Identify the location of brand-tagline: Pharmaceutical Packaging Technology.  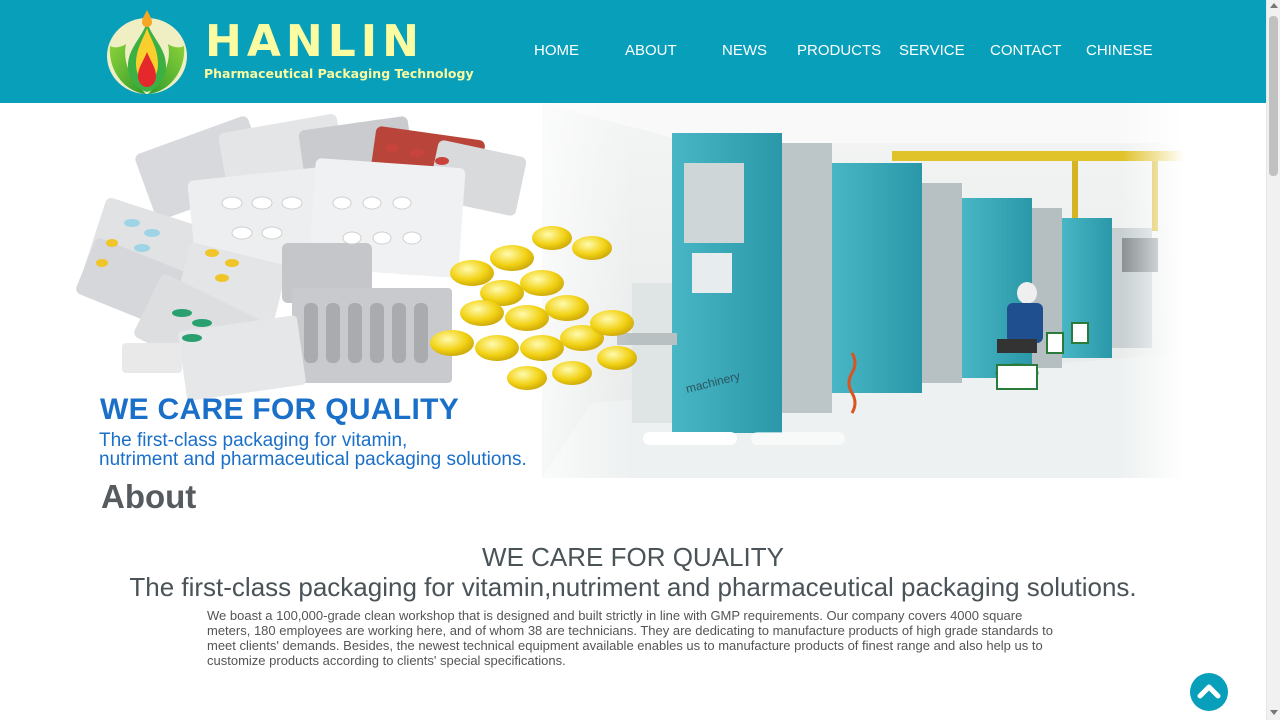
(339, 73).